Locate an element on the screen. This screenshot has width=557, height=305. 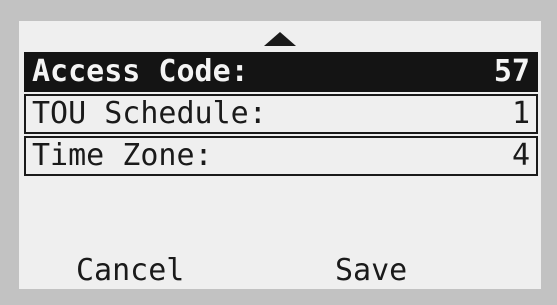
menu-item-tou-schedule: TOU Schedule: 1 is located at coordinates (281, 114).